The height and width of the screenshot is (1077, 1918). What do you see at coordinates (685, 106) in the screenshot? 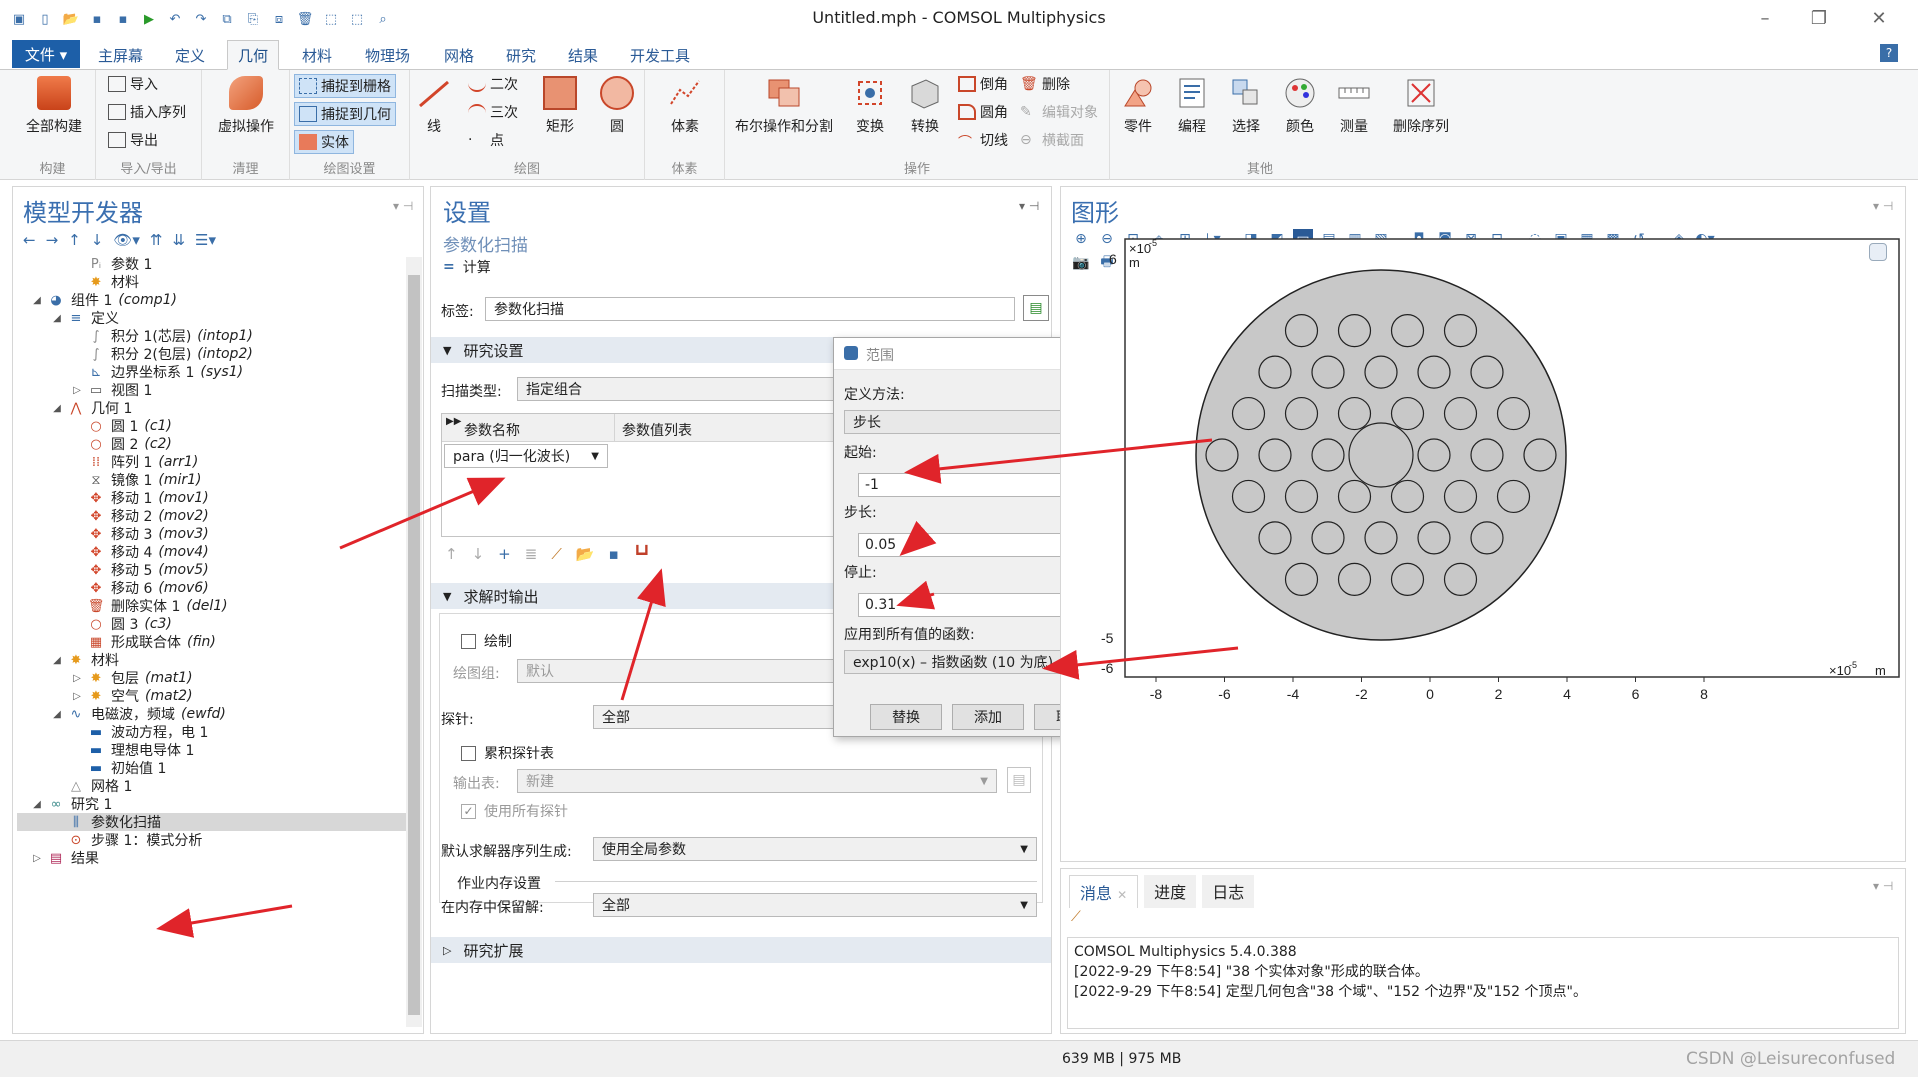
I see `block-button: 体素` at bounding box center [685, 106].